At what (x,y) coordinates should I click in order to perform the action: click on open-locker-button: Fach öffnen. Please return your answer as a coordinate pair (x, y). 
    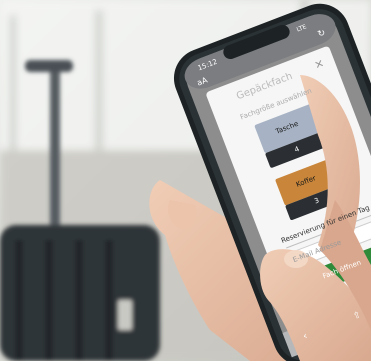
    Looking at the image, I should click on (342, 270).